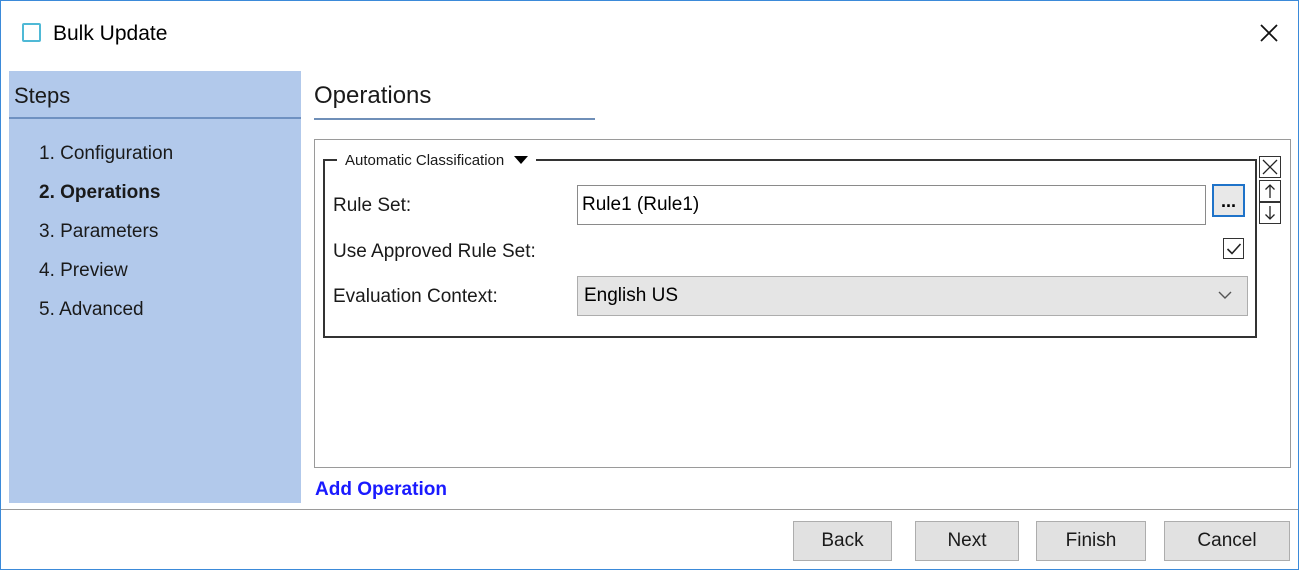  What do you see at coordinates (891, 205) in the screenshot?
I see `rule-set-field: Rule1 (Rule1)` at bounding box center [891, 205].